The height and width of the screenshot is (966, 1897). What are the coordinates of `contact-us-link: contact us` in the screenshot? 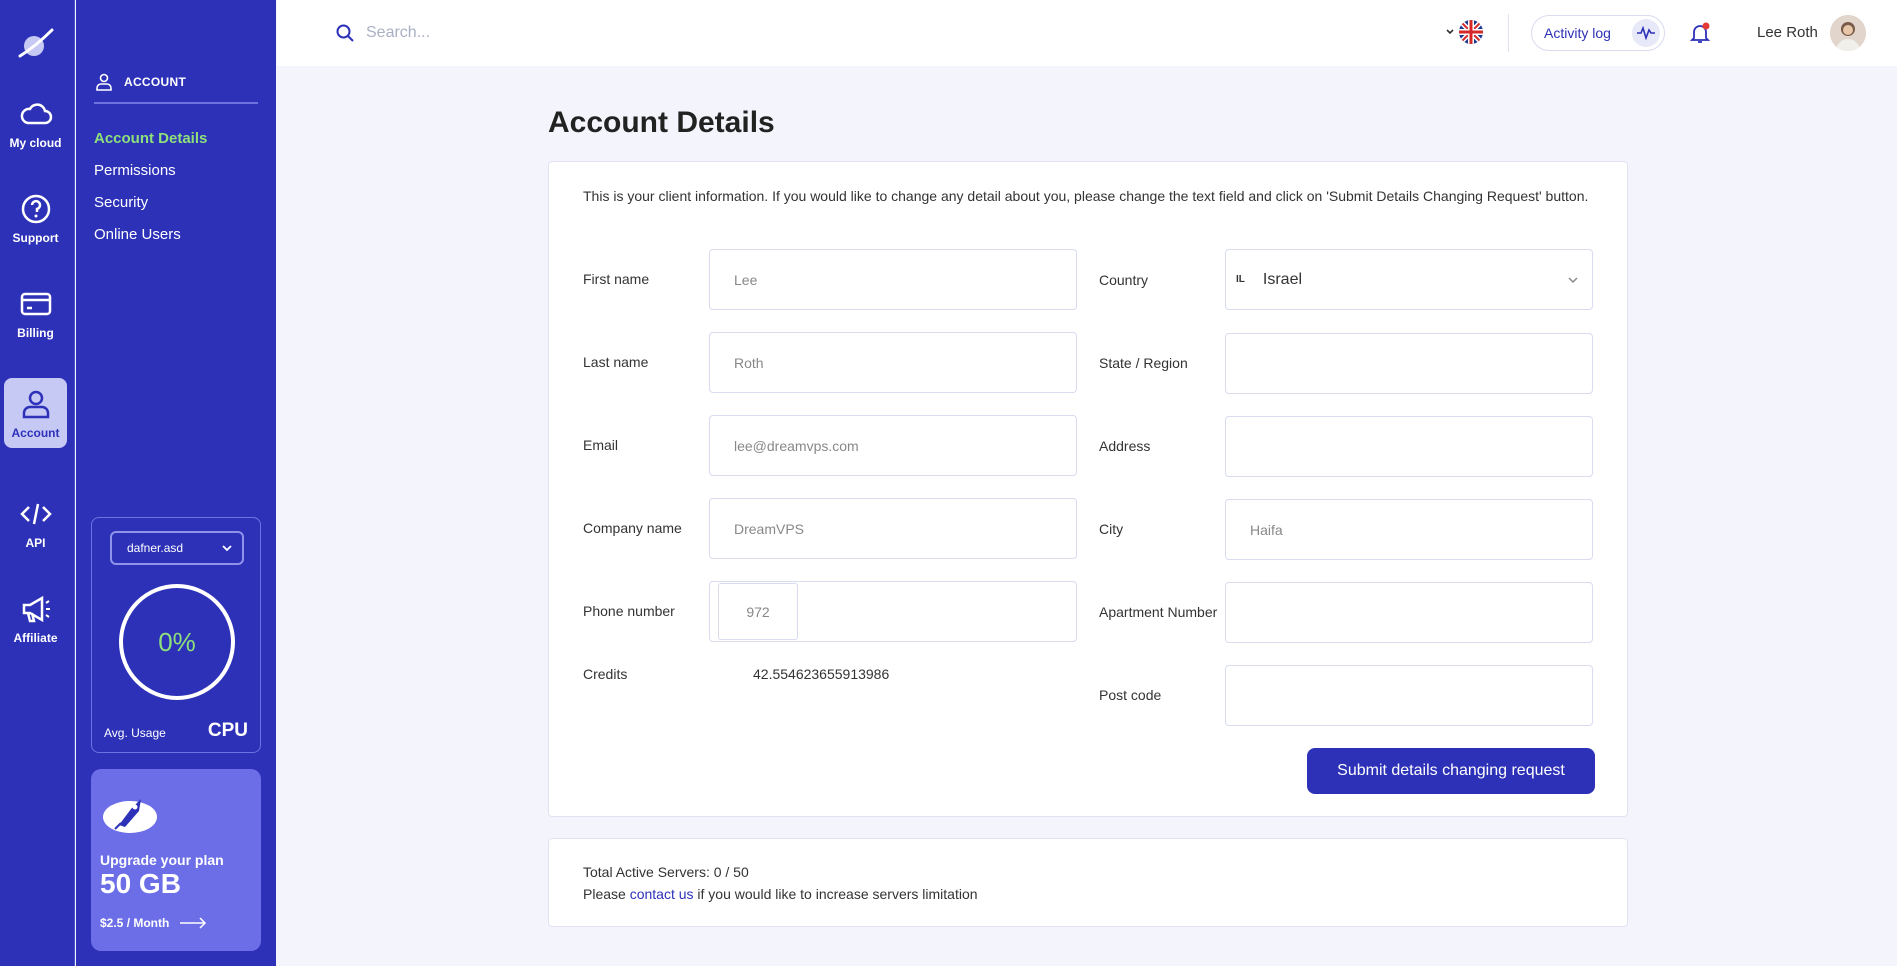 It's located at (662, 894).